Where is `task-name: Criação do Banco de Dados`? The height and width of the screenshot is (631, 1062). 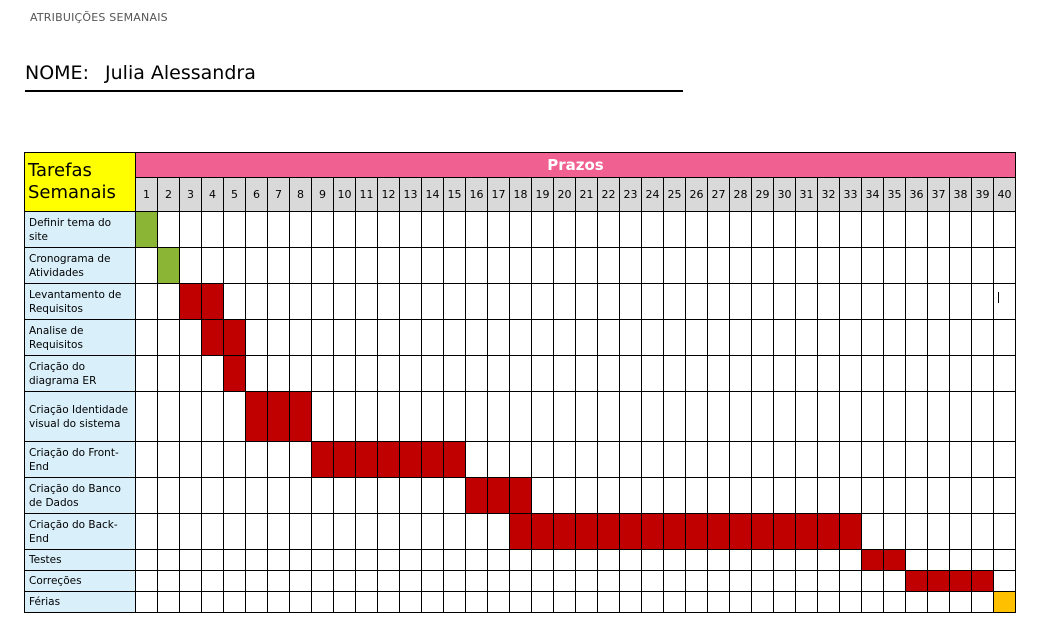
task-name: Criação do Banco de Dados is located at coordinates (80, 495).